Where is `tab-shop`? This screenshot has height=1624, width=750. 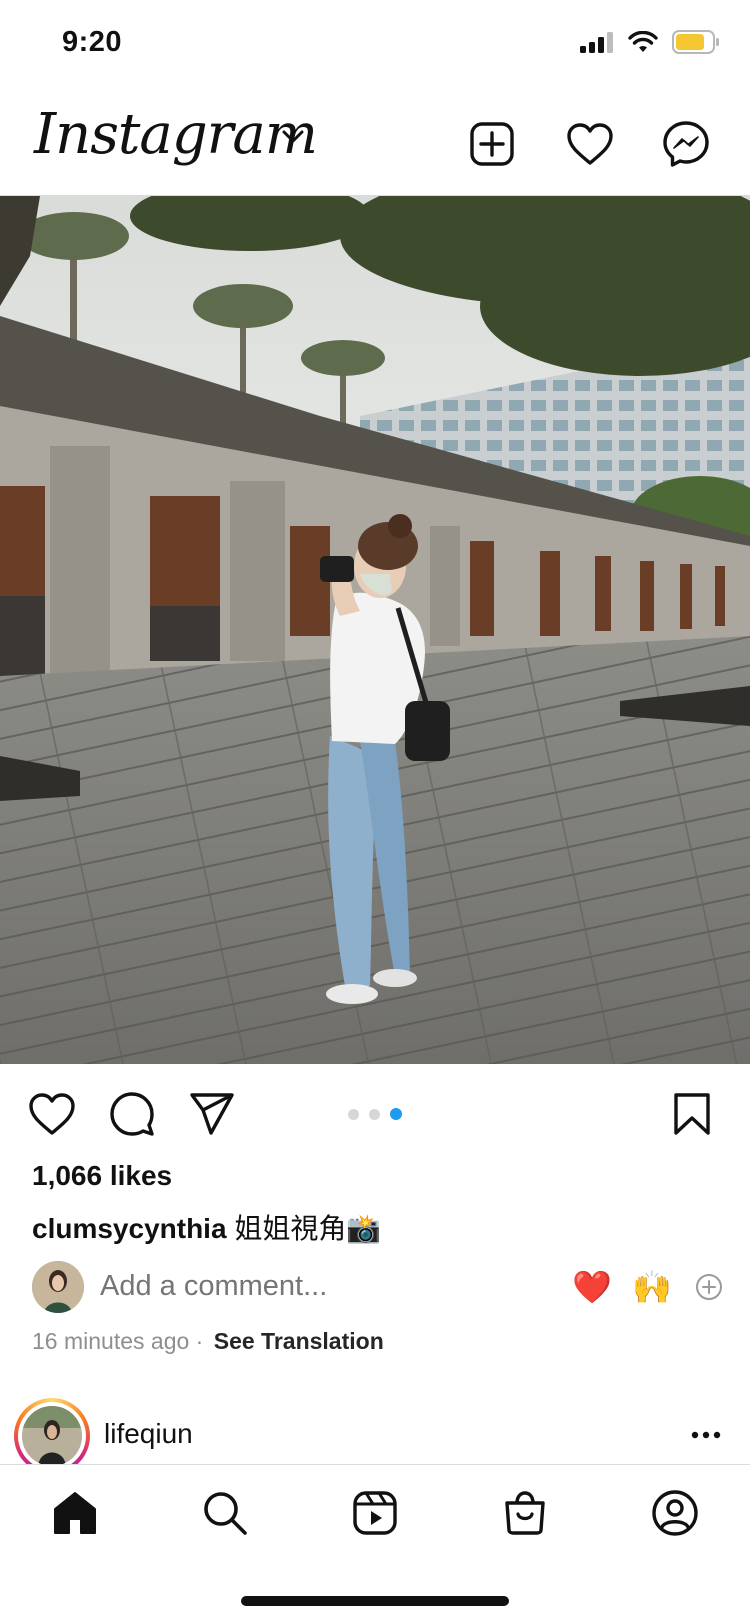
tab-shop is located at coordinates (525, 1513).